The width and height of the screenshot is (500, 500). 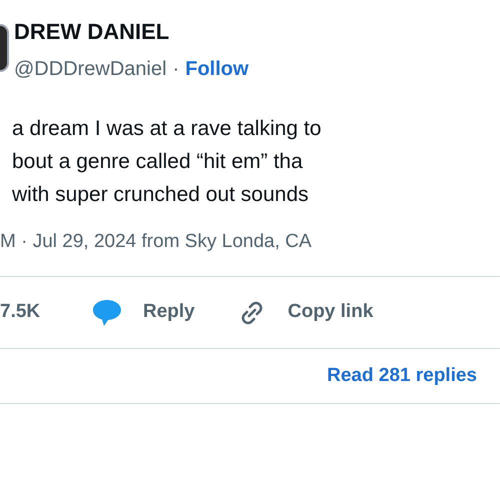 What do you see at coordinates (46, 312) in the screenshot?
I see `like-count: 7.5K` at bounding box center [46, 312].